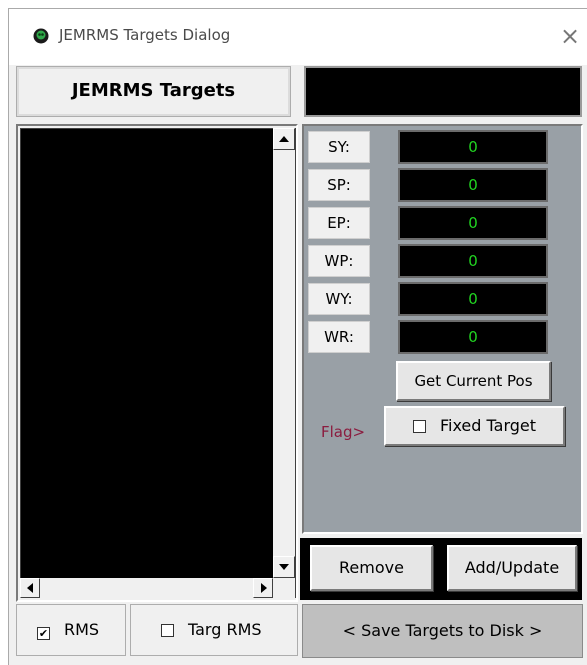 The width and height of the screenshot is (587, 665). What do you see at coordinates (339, 185) in the screenshot?
I see `joint-label-sp: SP:` at bounding box center [339, 185].